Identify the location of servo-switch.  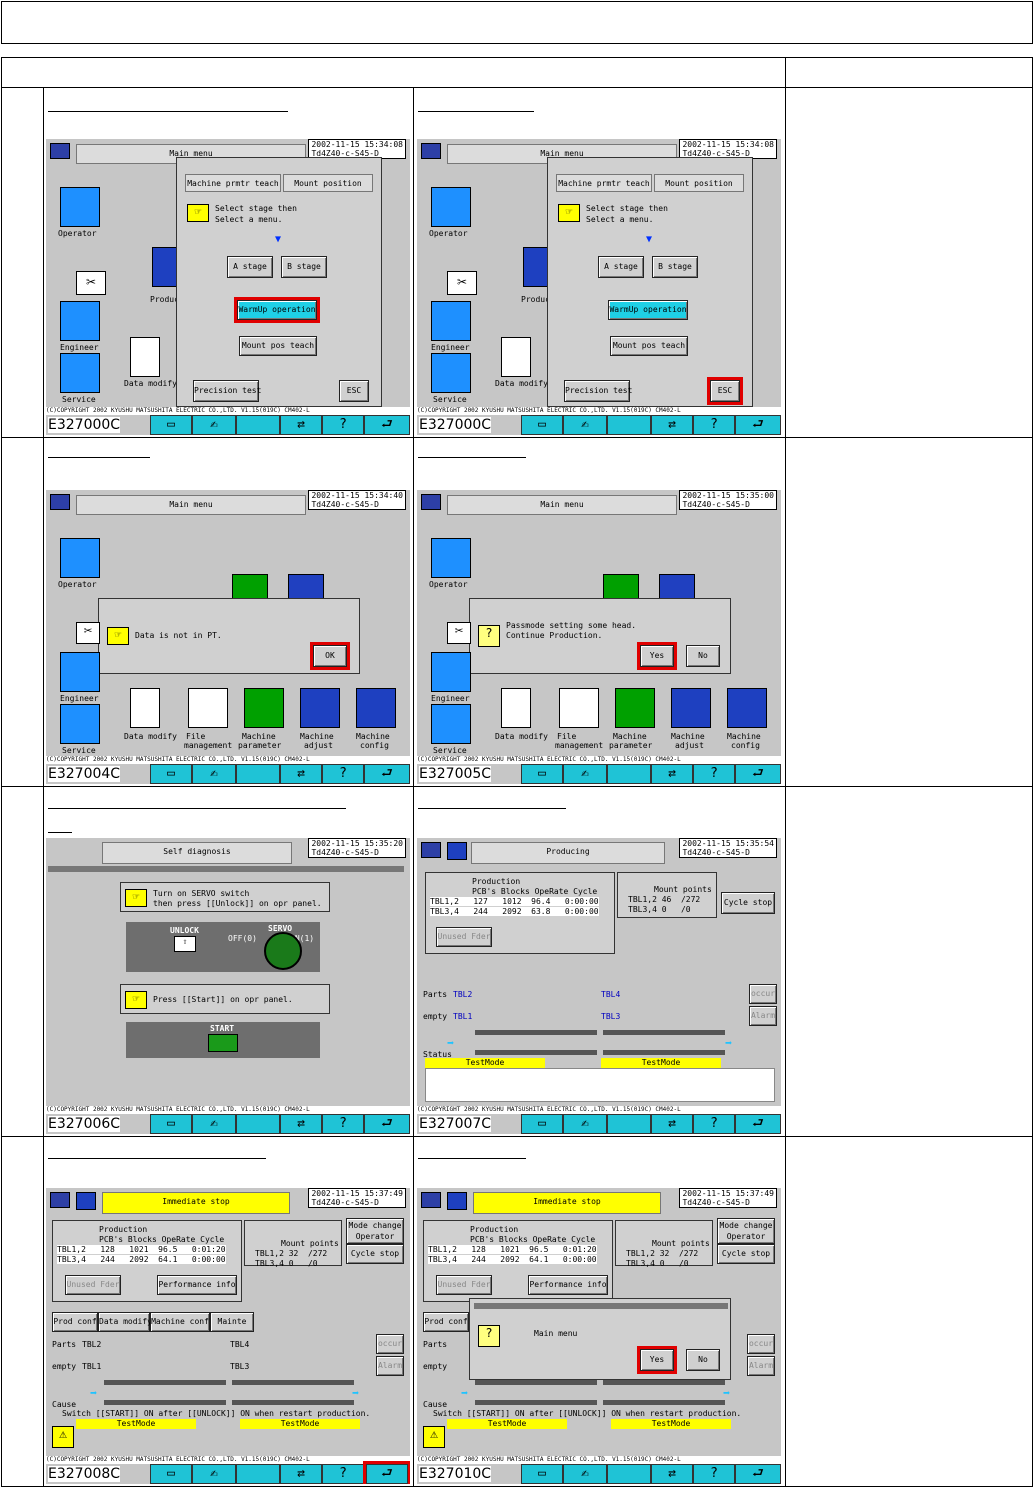
(283, 951).